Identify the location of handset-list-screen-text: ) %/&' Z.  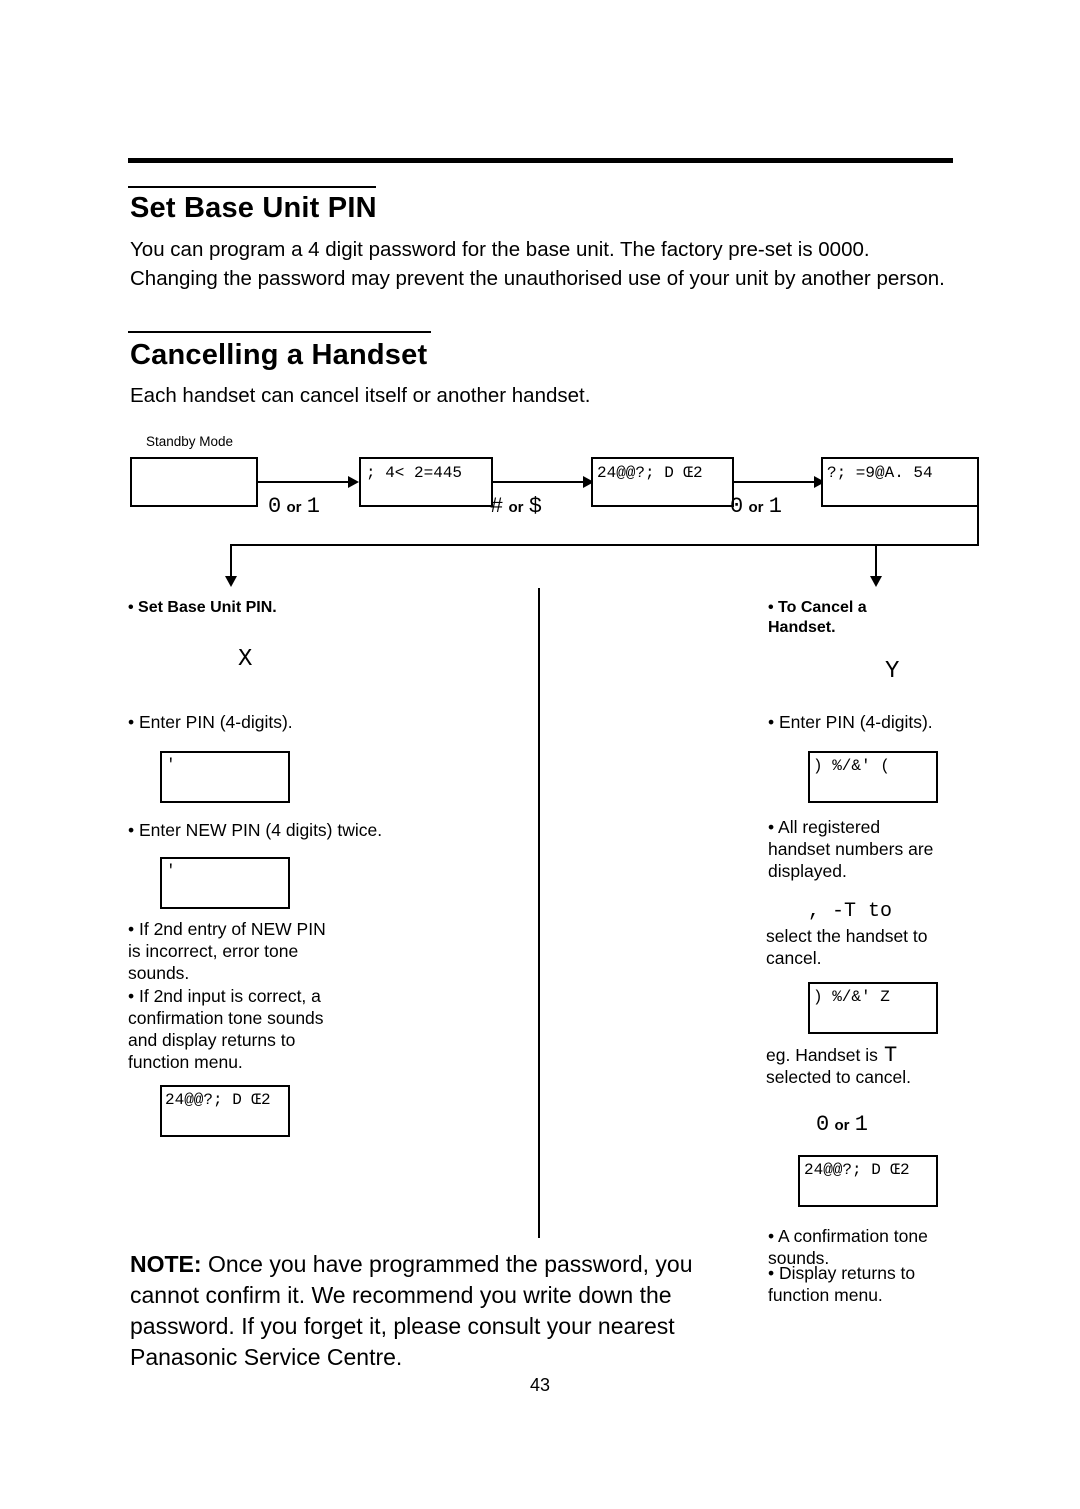
(851, 997).